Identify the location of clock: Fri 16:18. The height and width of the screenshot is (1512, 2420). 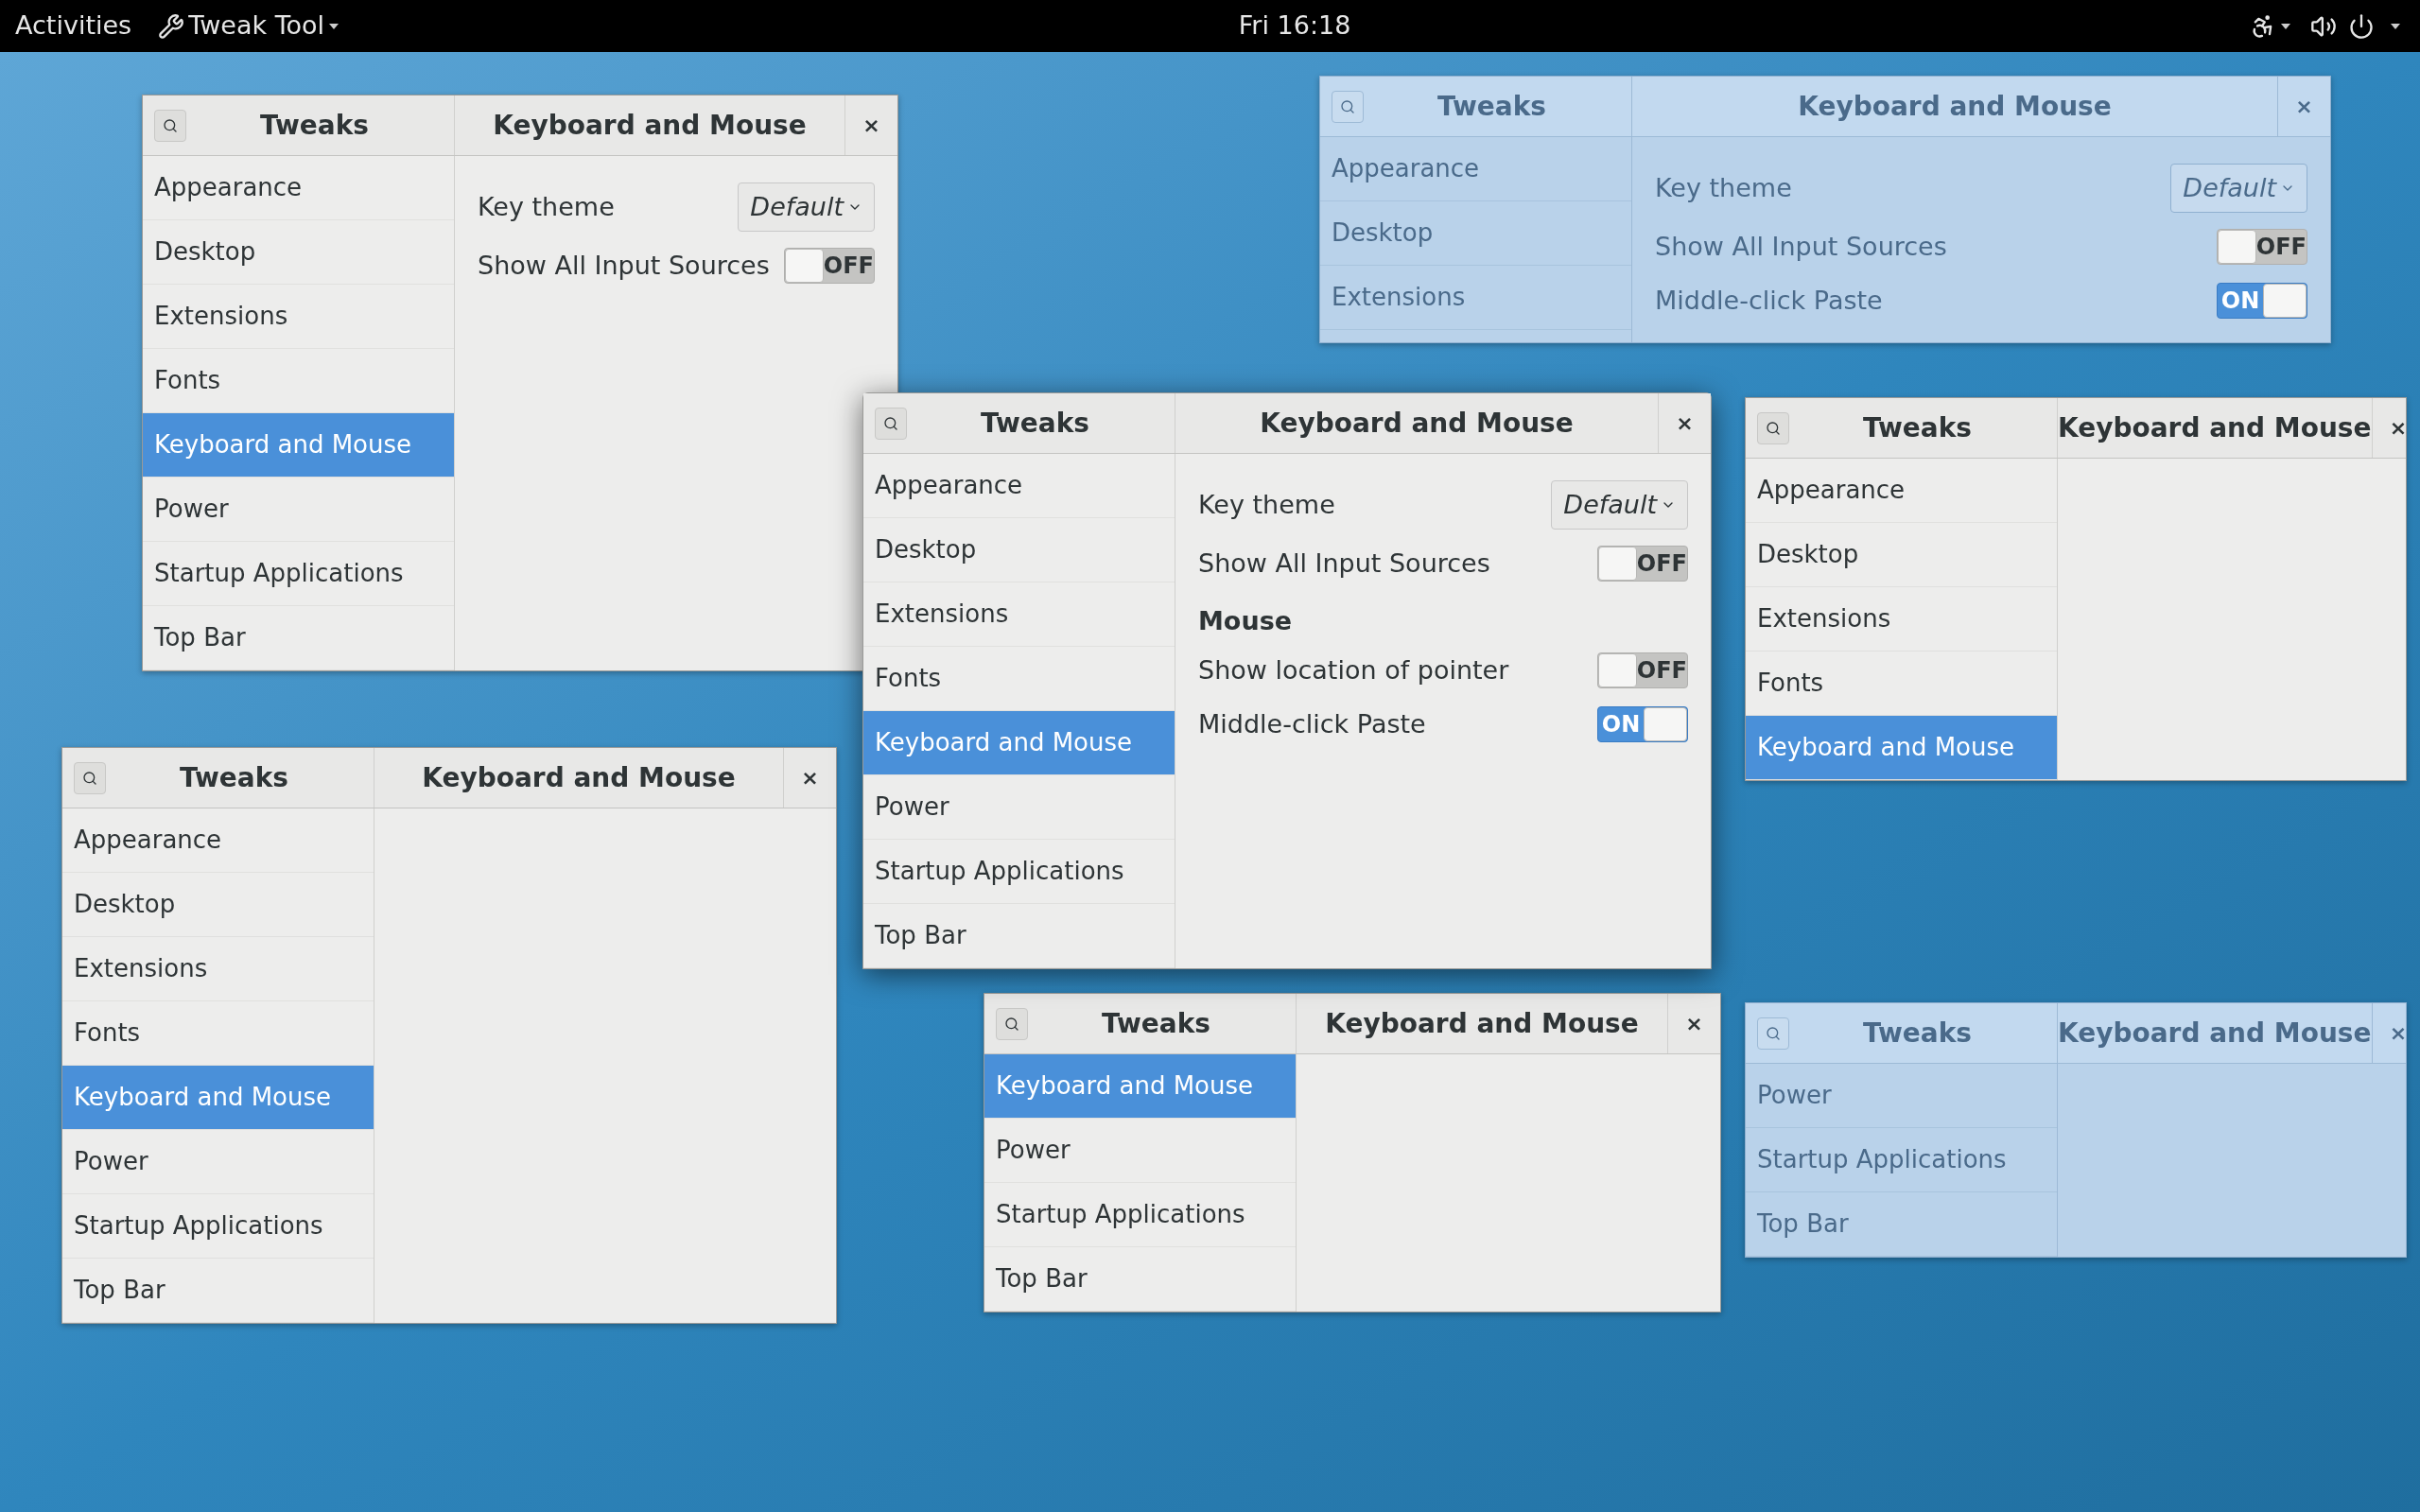
(1294, 26).